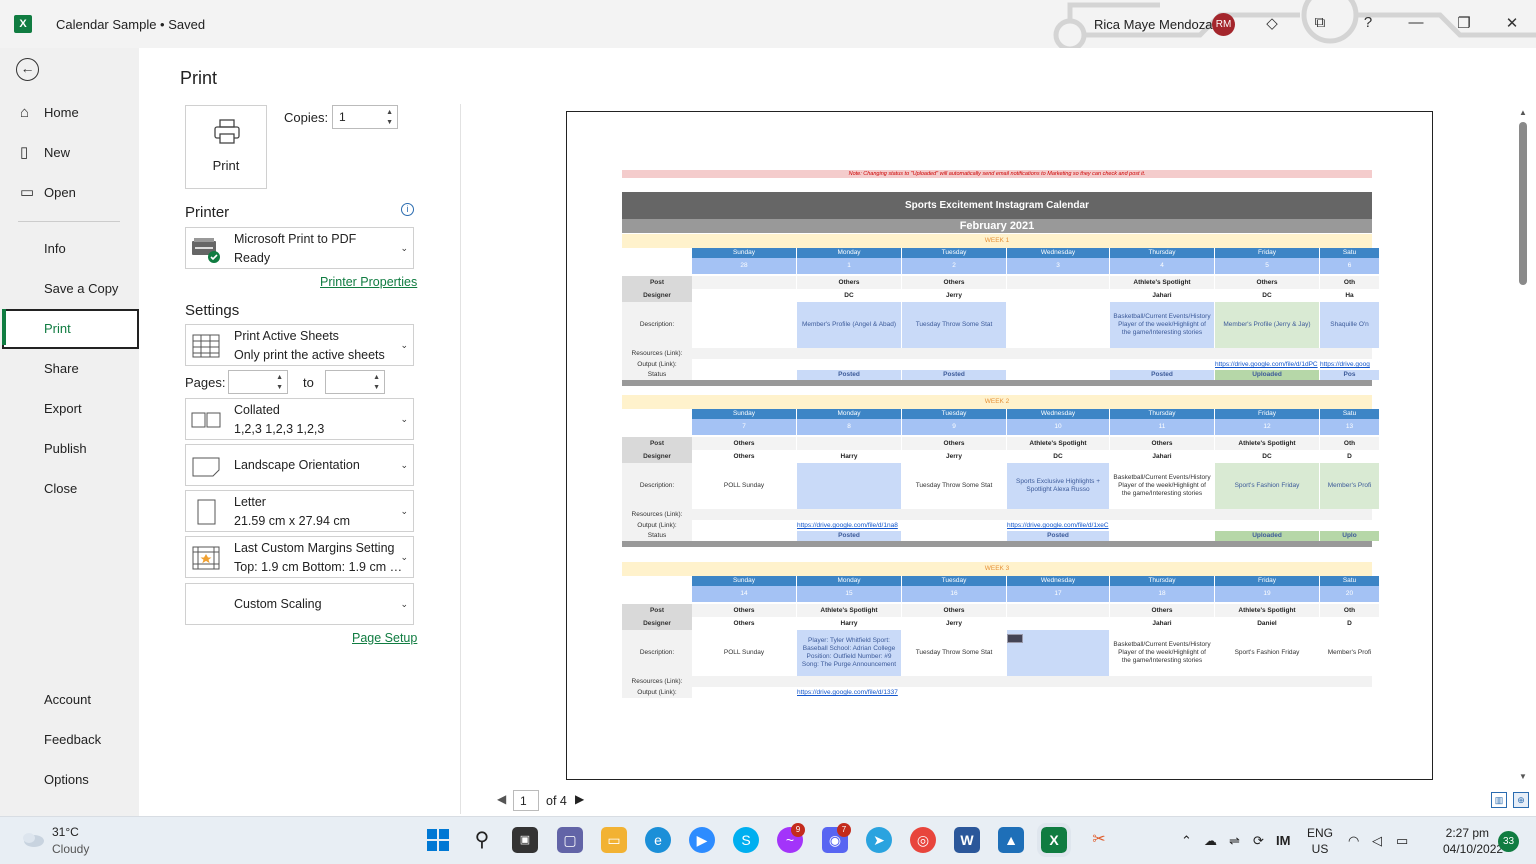 The image size is (1536, 864). Describe the element at coordinates (69, 369) in the screenshot. I see `nav-share: Share` at that location.